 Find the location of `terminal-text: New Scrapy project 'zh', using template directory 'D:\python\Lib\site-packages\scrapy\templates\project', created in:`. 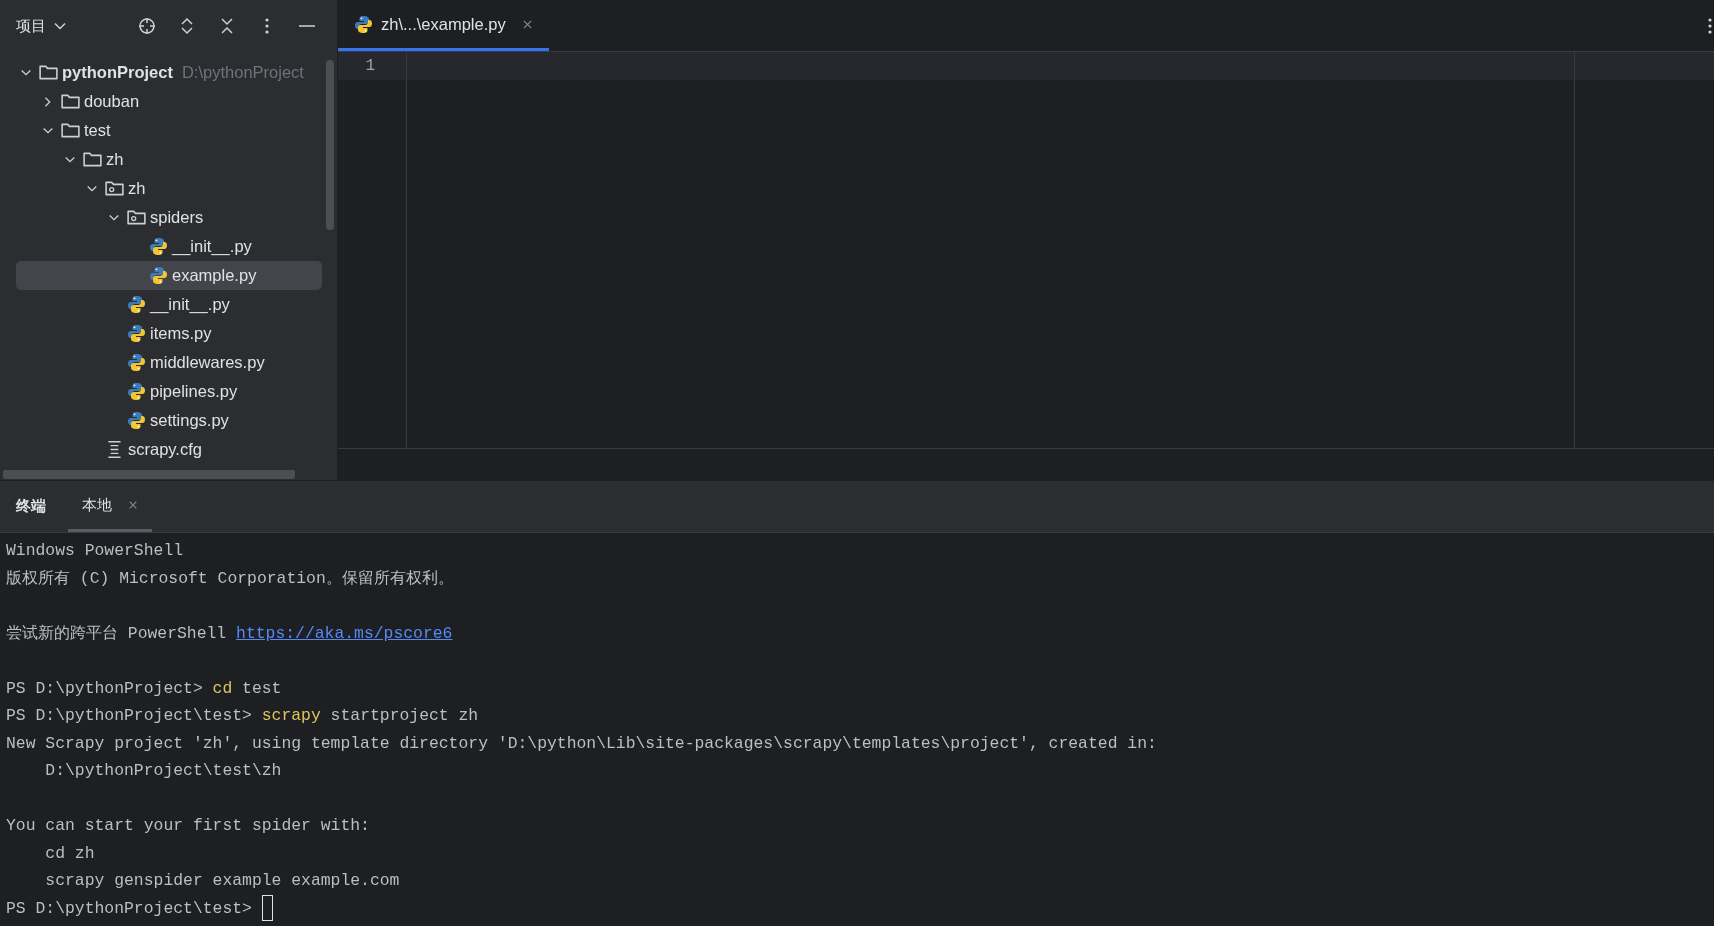

terminal-text: New Scrapy project 'zh', using template directory 'D:\python\Lib\site-packages\scrapy\templates\project', created in: is located at coordinates (581, 743).